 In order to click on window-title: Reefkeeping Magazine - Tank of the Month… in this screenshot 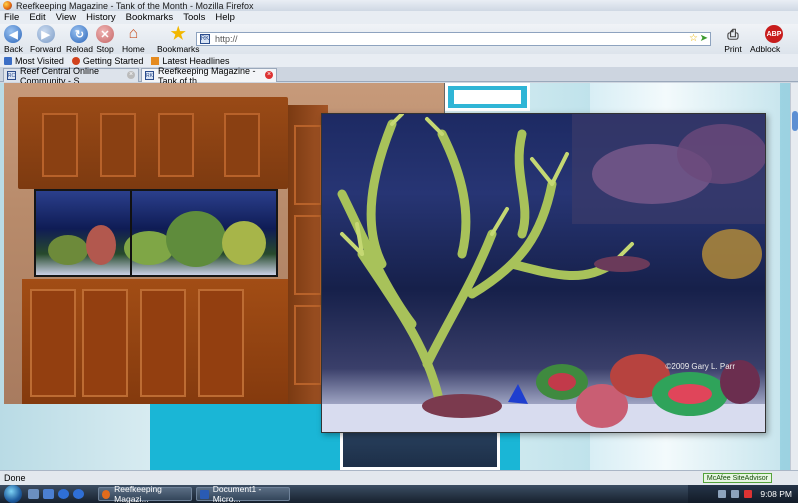, I will do `click(135, 5)`.